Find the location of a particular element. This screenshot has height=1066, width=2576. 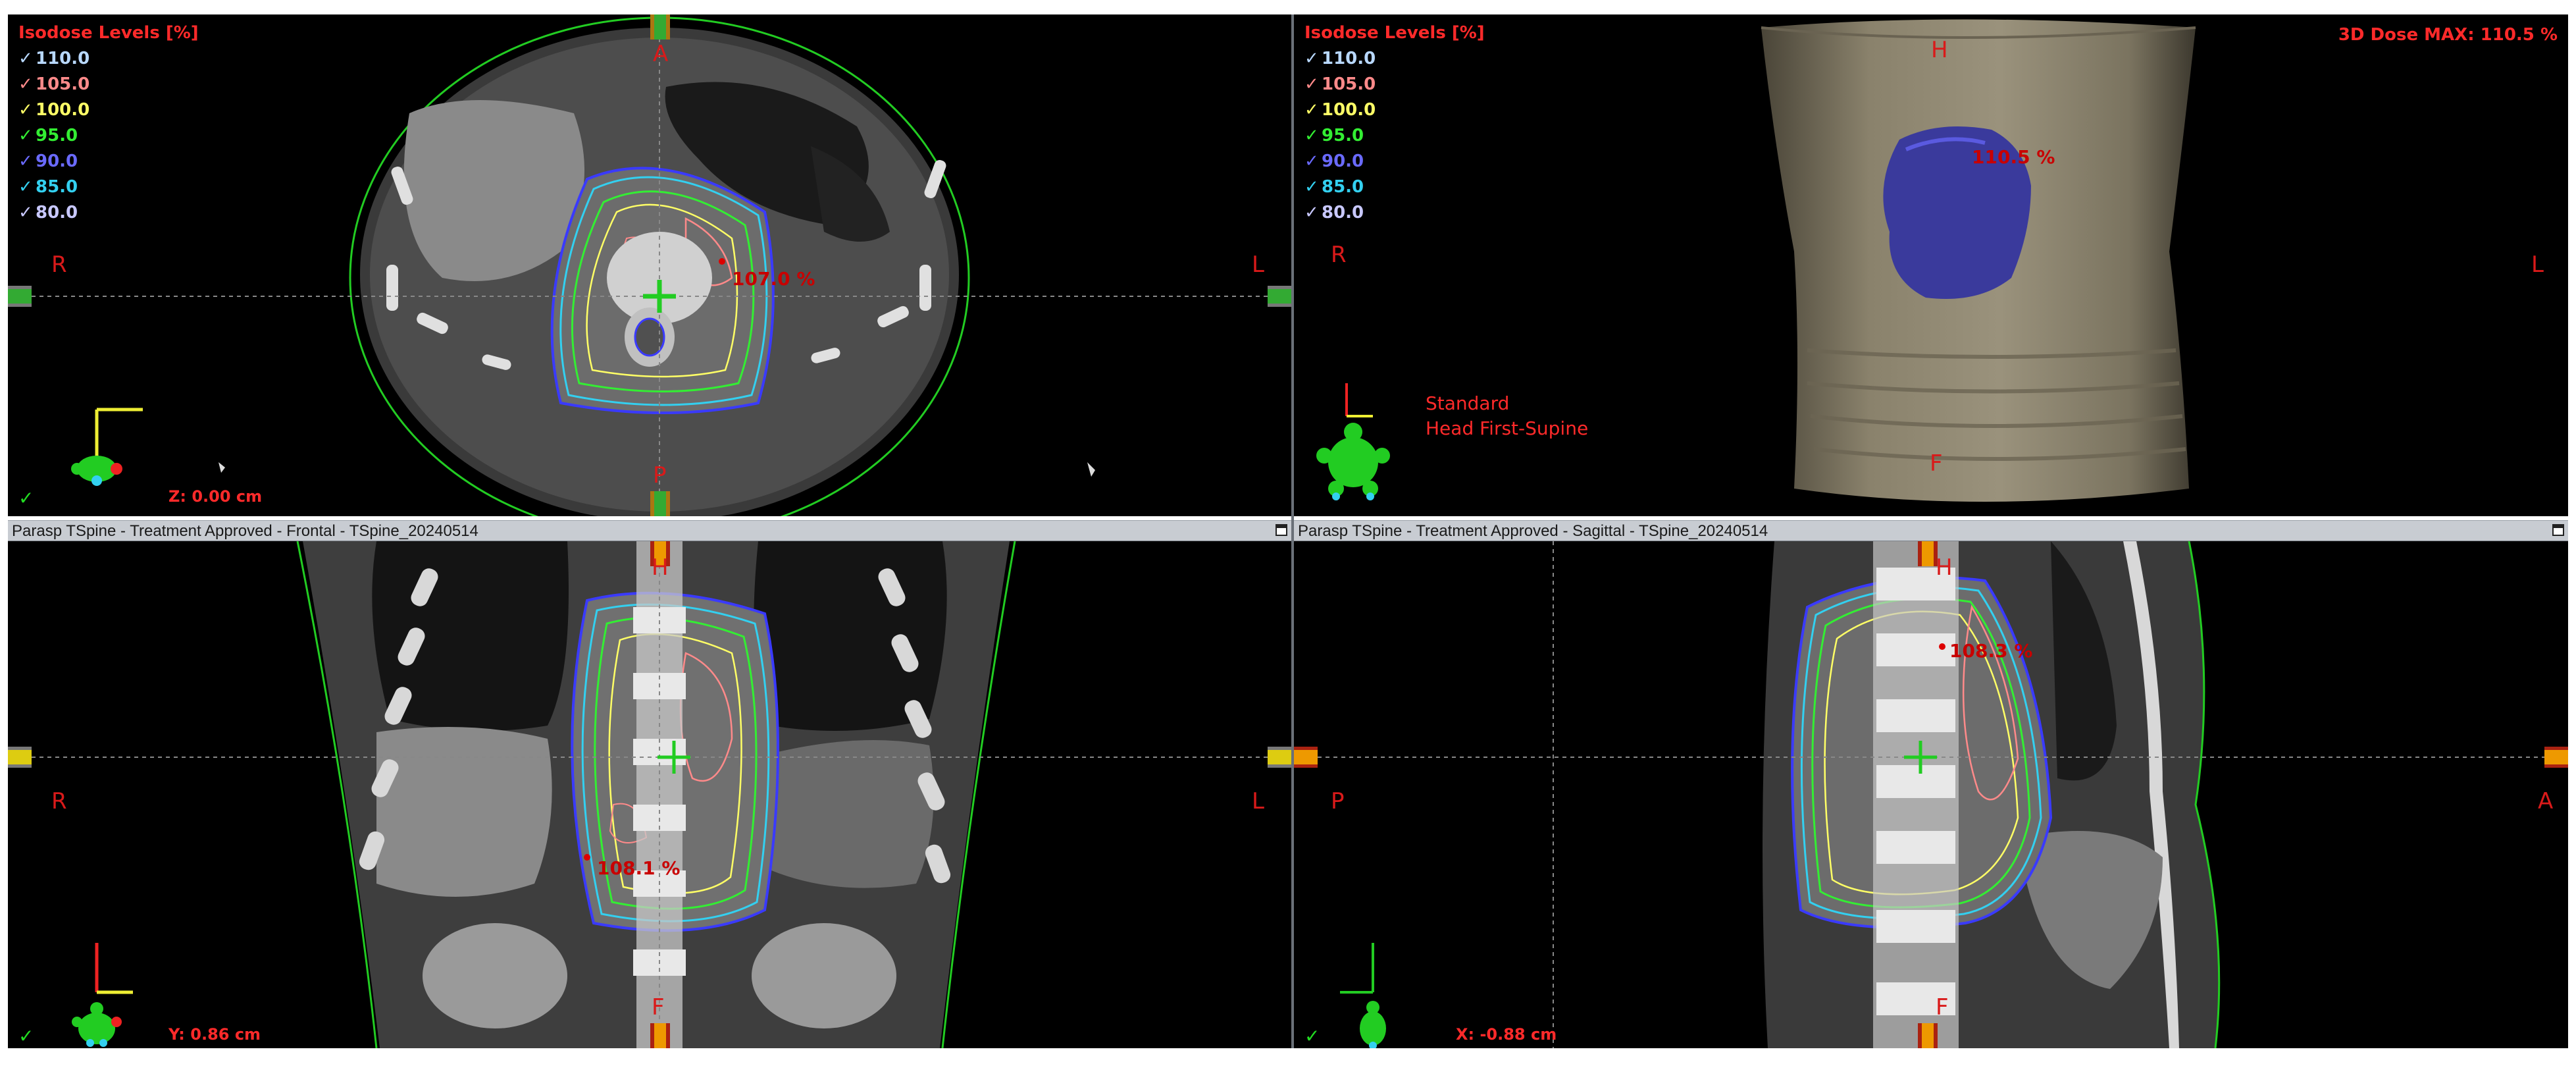

orientation-standard: Standard is located at coordinates (1468, 403).